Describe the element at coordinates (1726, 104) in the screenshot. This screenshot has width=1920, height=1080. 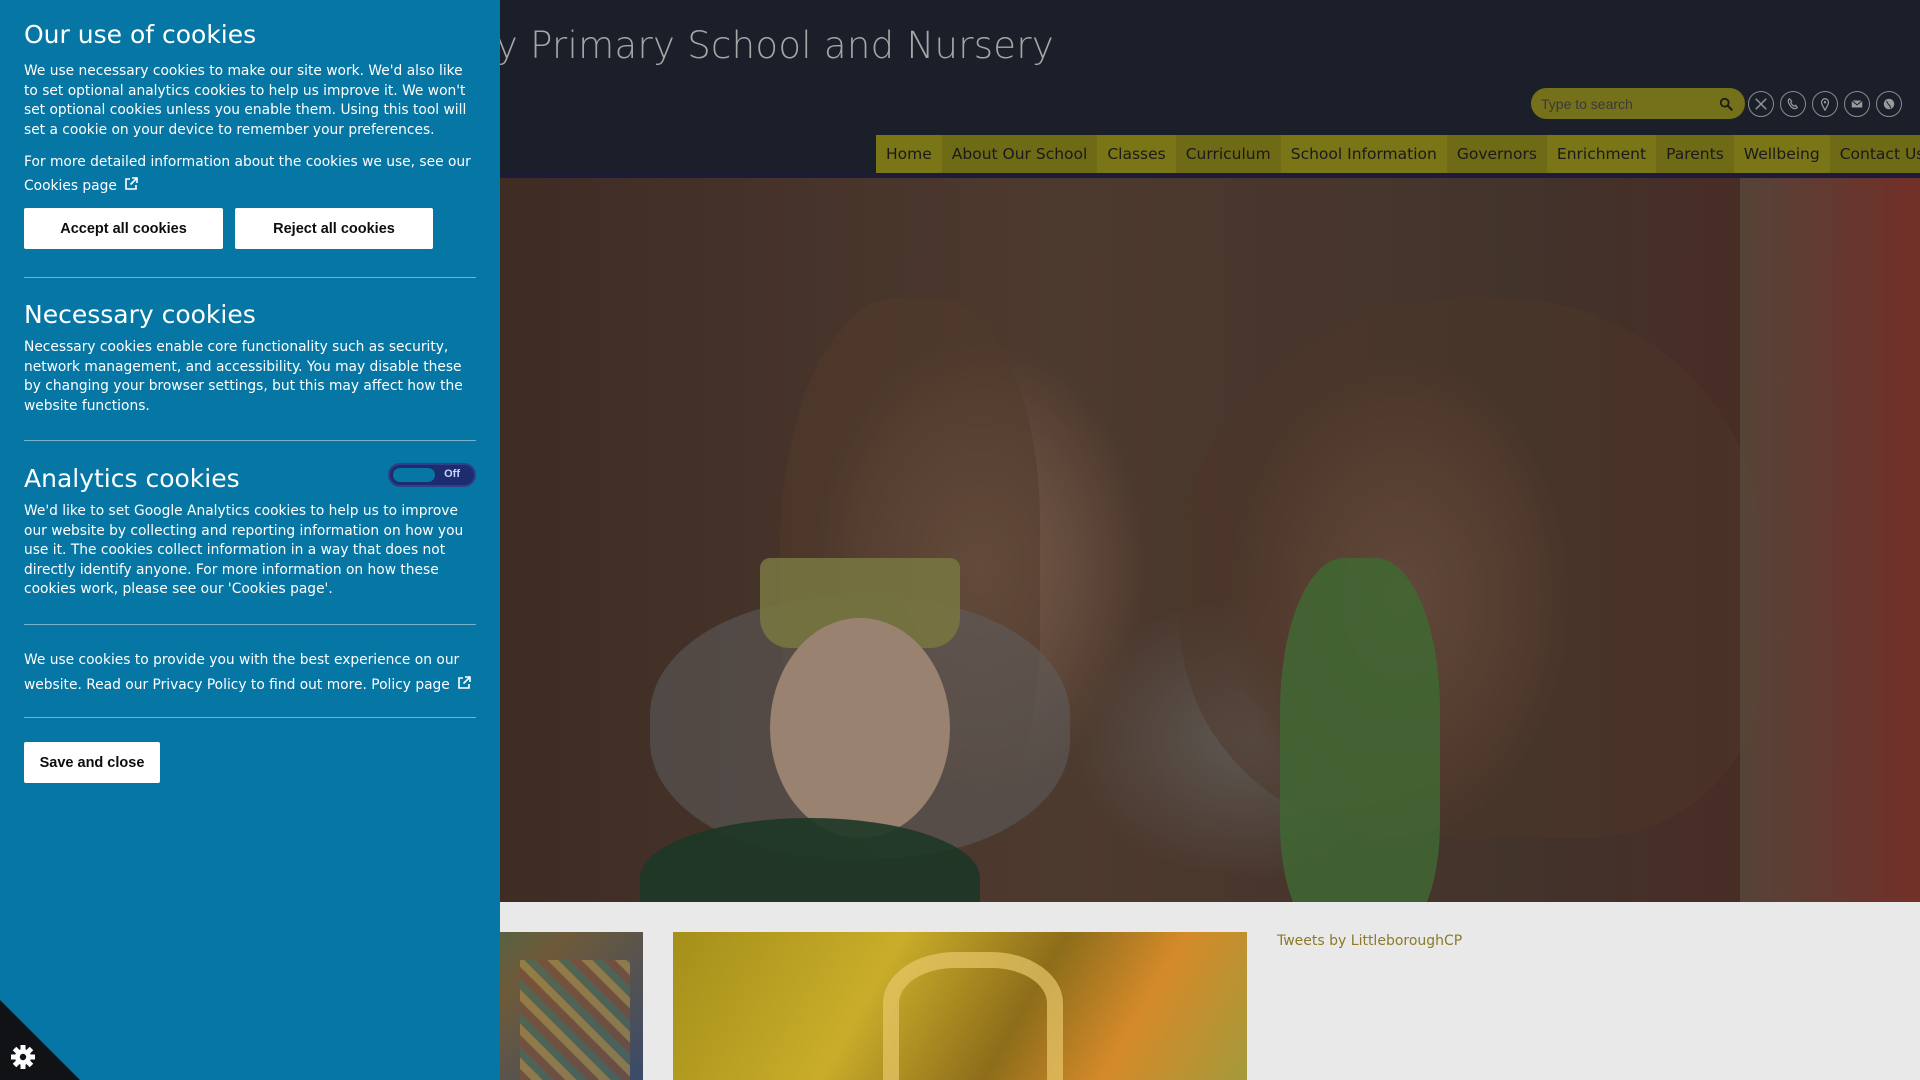
I see `search-icon` at that location.